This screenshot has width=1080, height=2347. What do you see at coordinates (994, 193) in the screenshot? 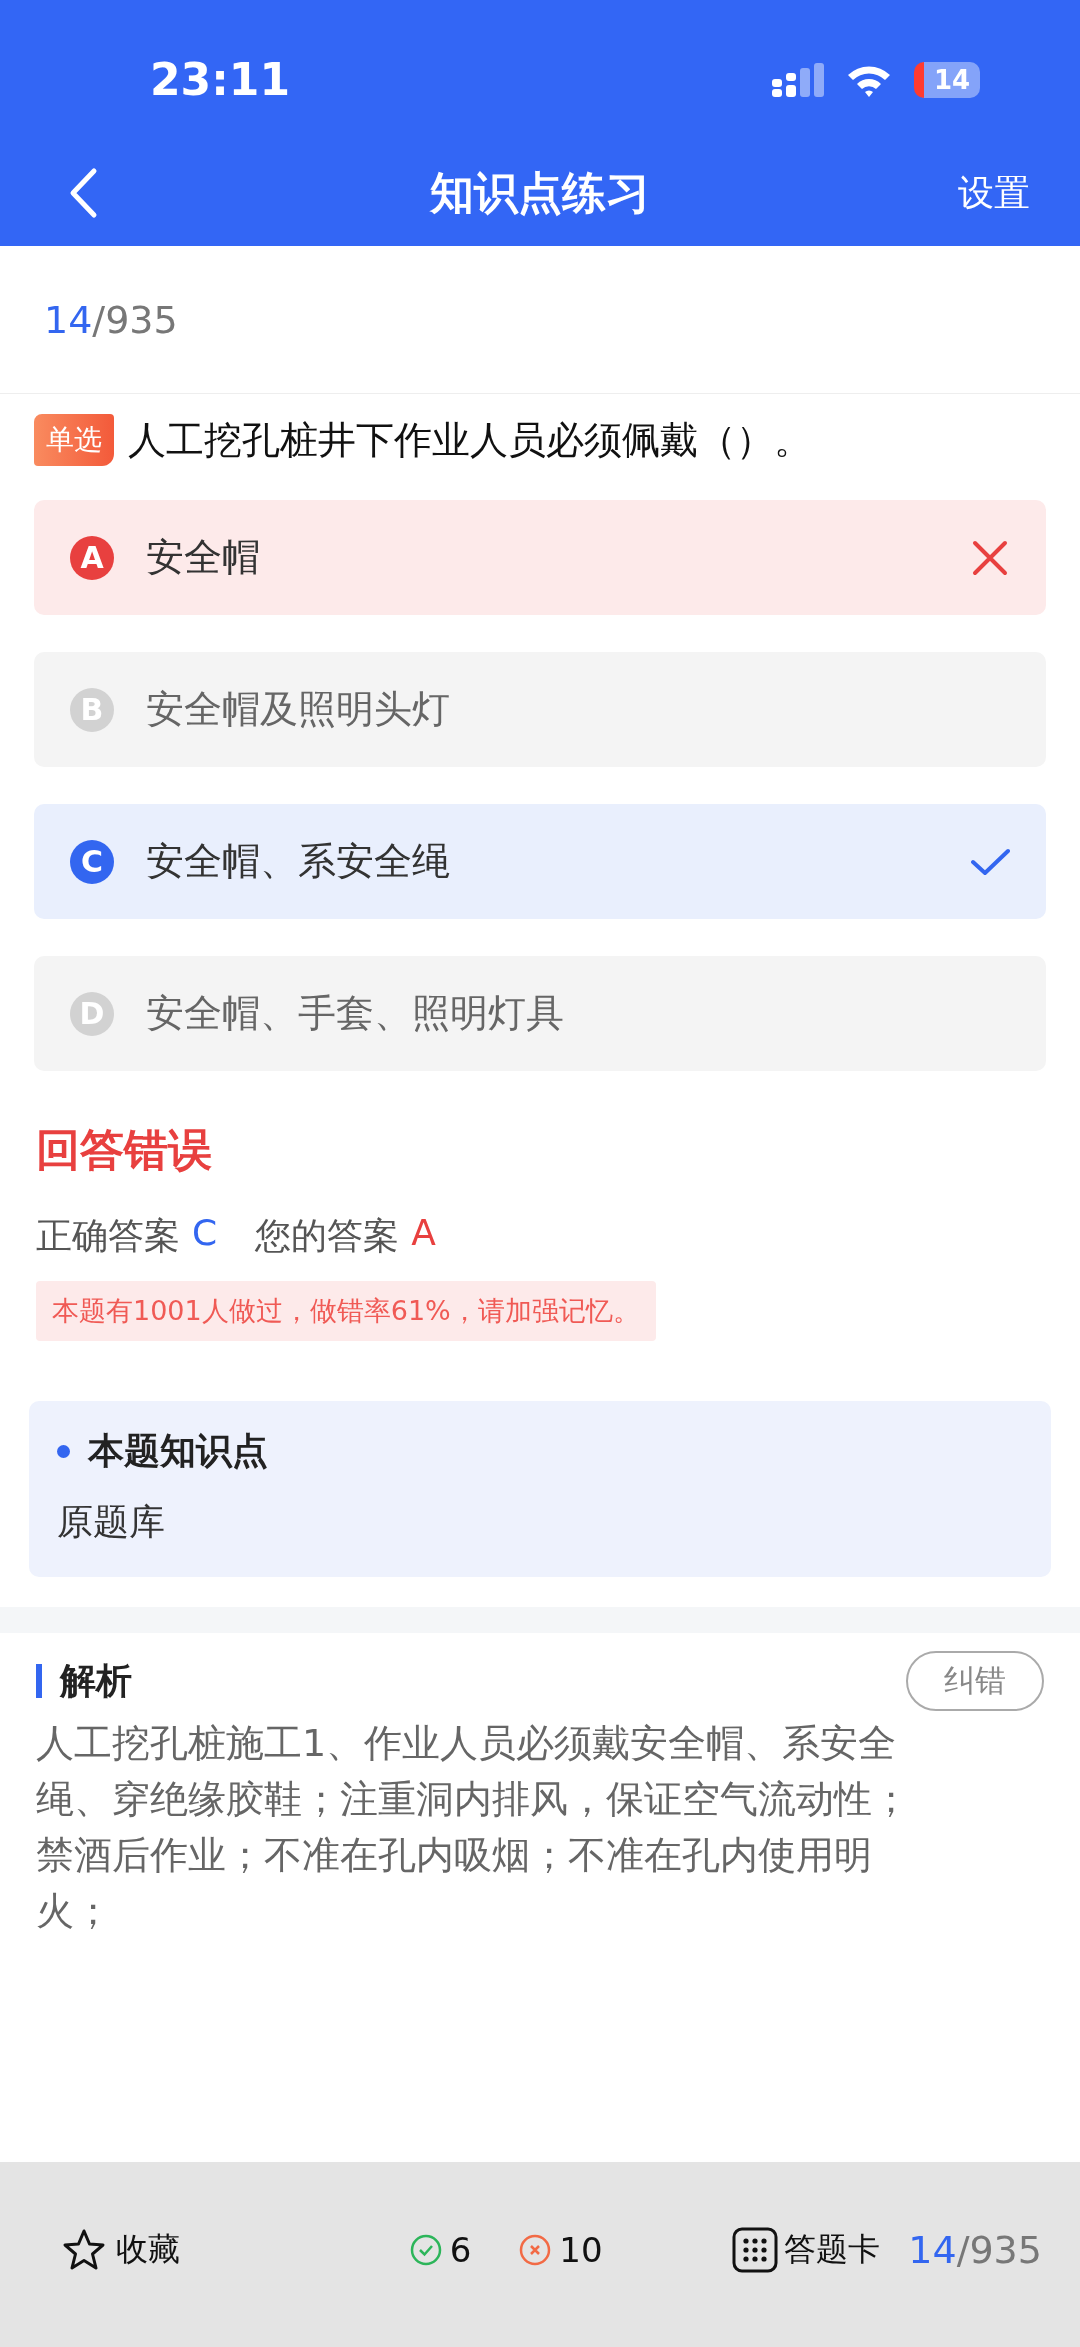
I see `settings-link: 设置` at bounding box center [994, 193].